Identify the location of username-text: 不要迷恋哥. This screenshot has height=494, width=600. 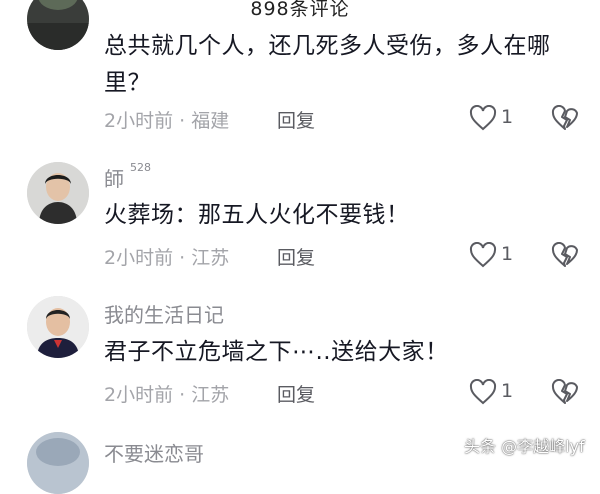
(154, 454).